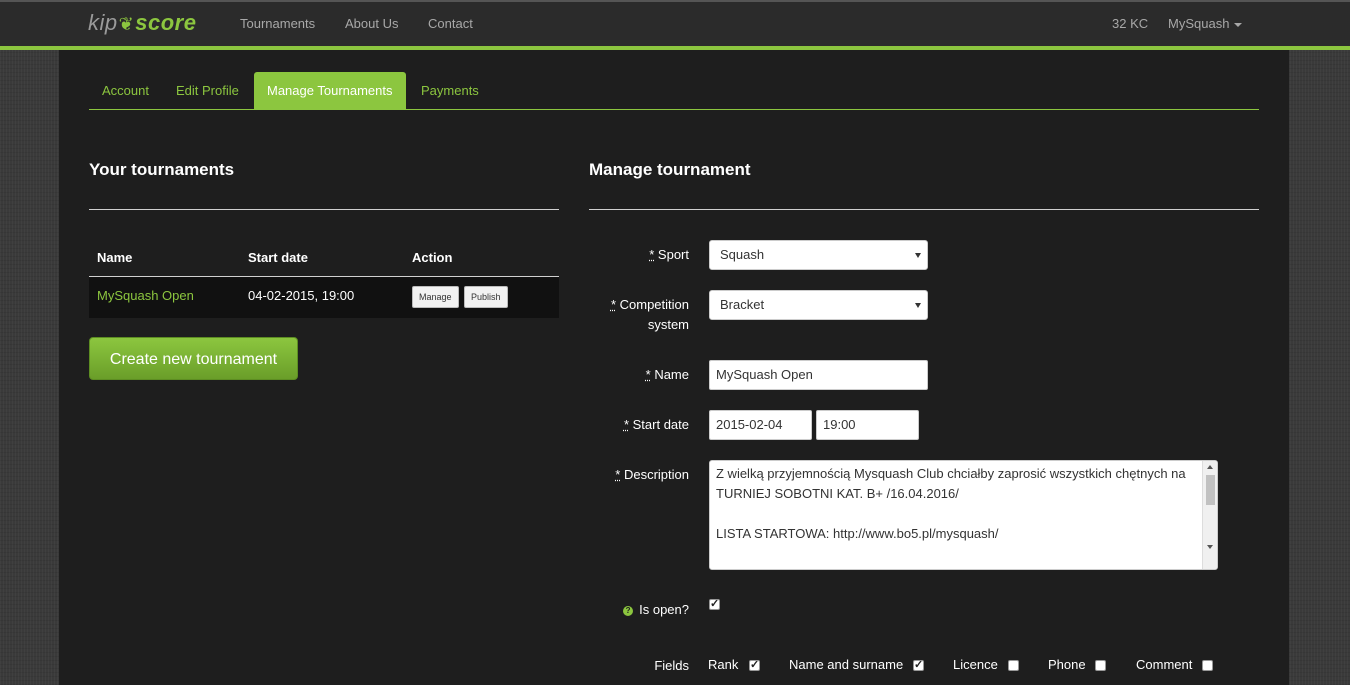 This screenshot has width=1350, height=685. I want to click on tab-edit-profile: Edit Profile, so click(207, 90).